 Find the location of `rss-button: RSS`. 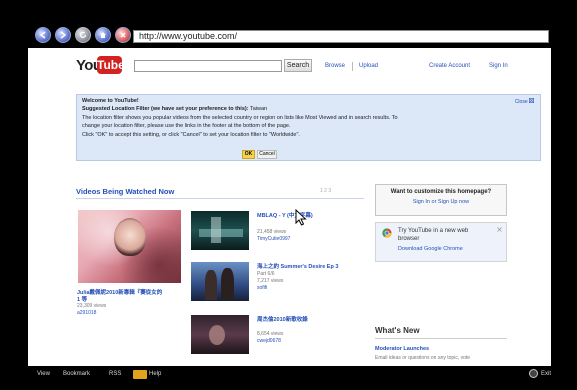

rss-button: RSS is located at coordinates (115, 374).